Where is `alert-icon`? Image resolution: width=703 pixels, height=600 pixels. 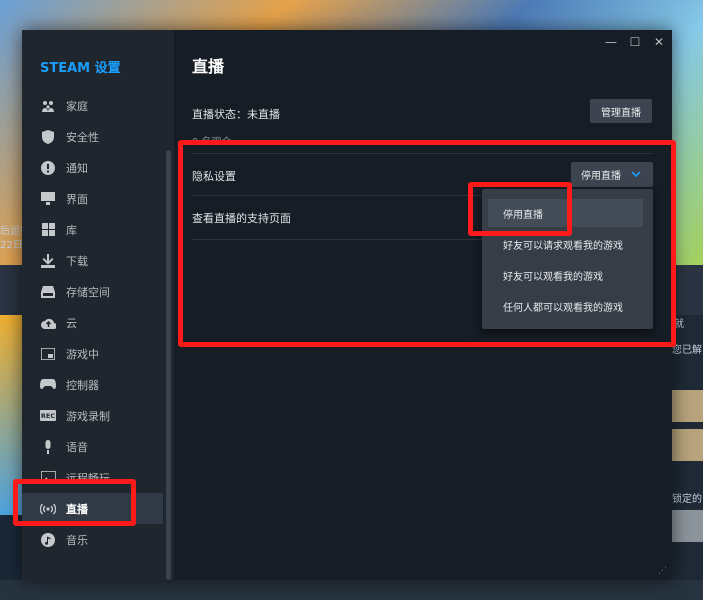
alert-icon is located at coordinates (48, 168).